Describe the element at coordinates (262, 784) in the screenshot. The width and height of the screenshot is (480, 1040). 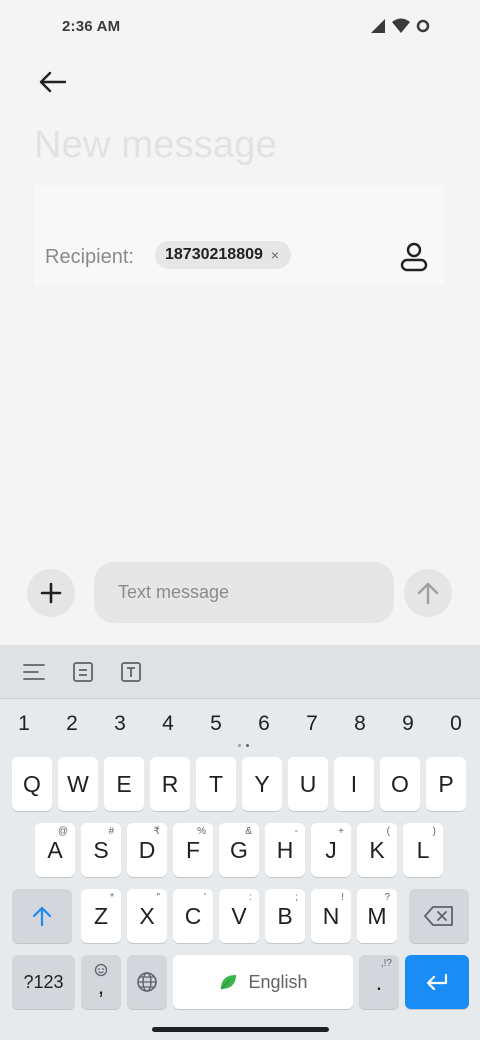
I see `letter-key: Y` at that location.